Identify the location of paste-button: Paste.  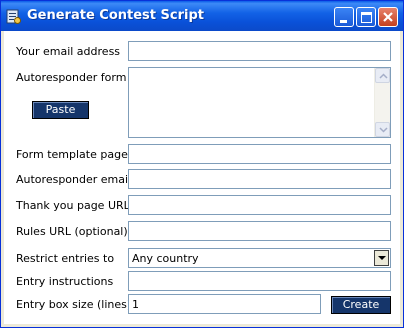
(60, 110).